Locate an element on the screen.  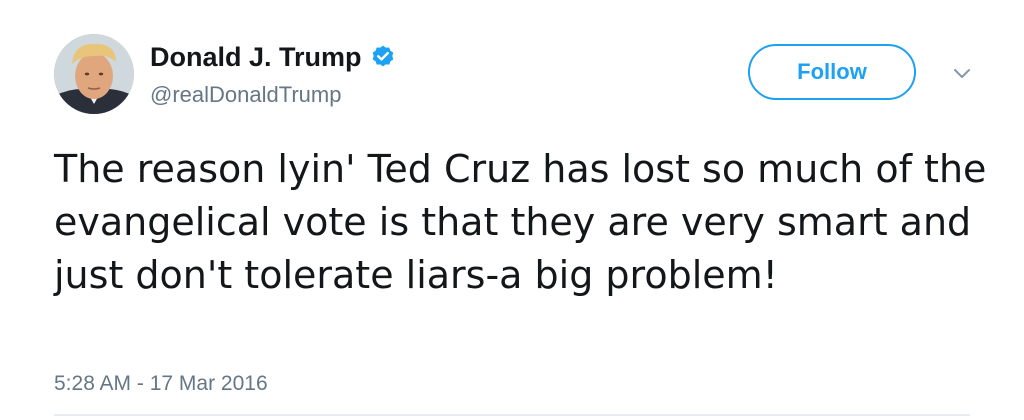
chevron-down-icon is located at coordinates (962, 74).